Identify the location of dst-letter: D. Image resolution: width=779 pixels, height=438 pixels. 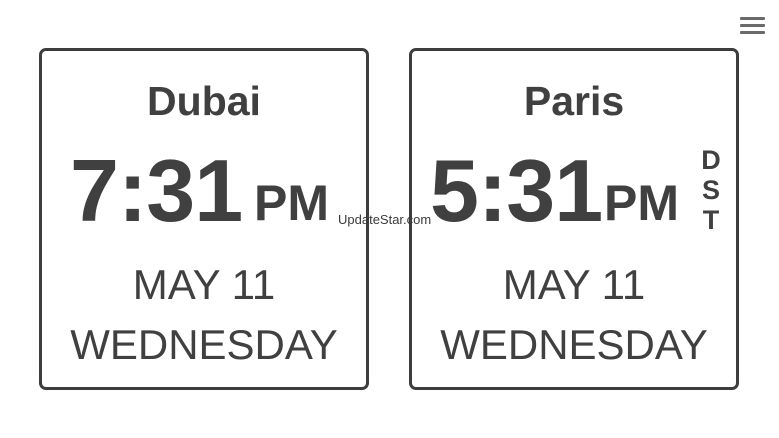
(711, 160).